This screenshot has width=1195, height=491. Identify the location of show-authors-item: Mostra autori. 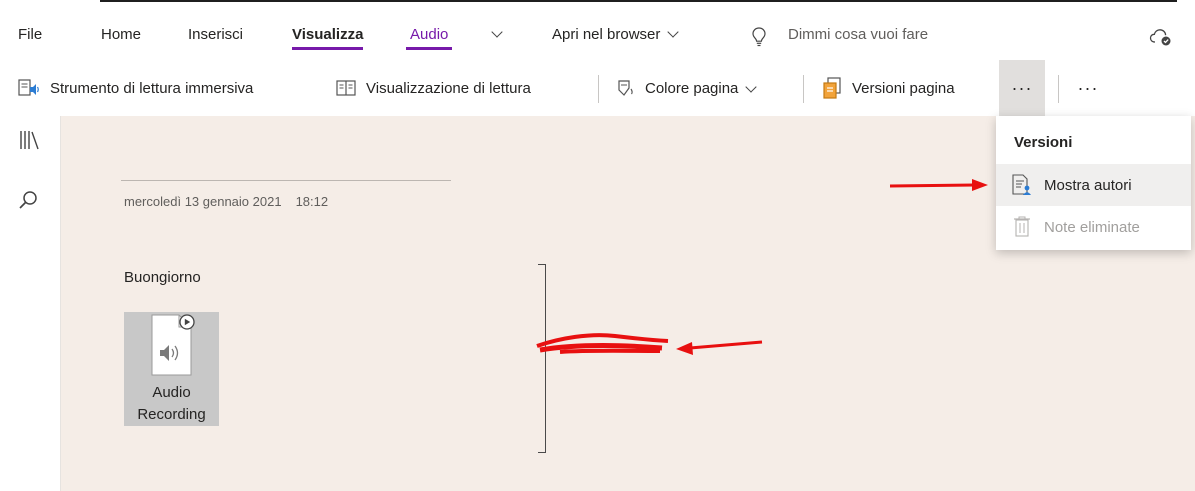
(1093, 185).